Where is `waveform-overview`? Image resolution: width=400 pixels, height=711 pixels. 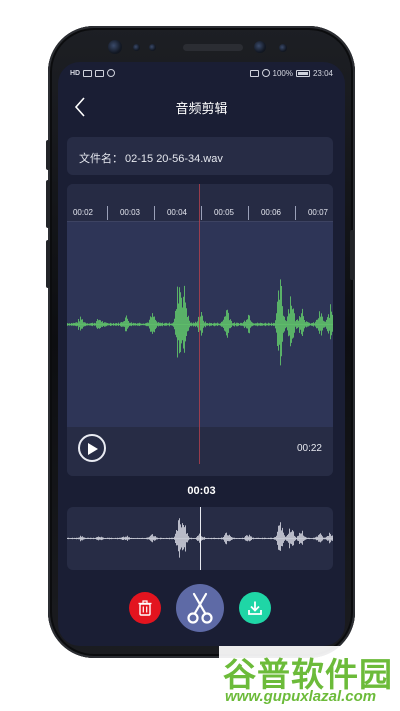 waveform-overview is located at coordinates (200, 538).